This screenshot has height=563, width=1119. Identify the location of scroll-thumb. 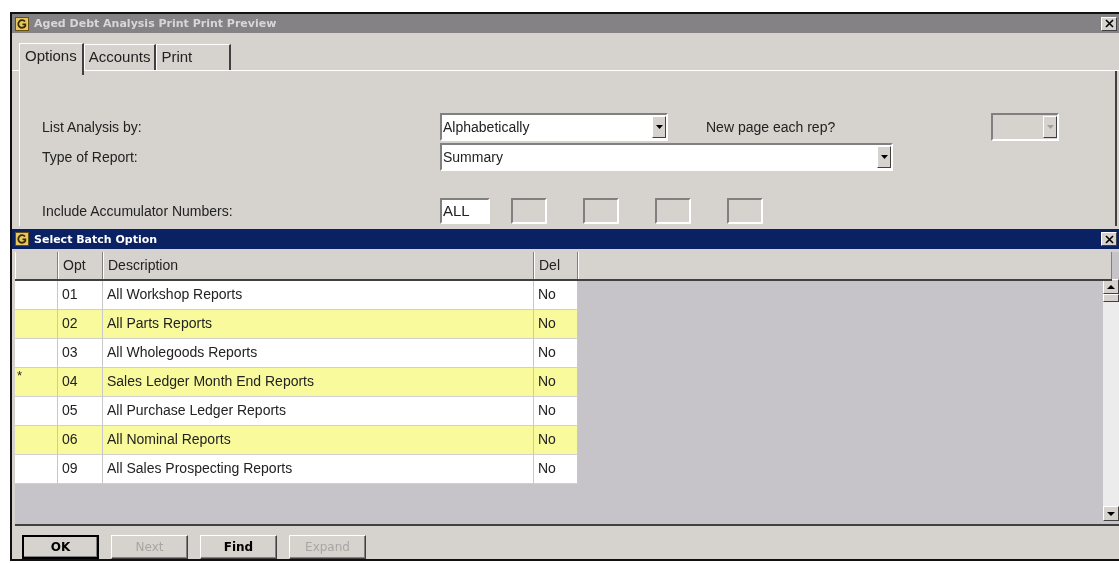
(1111, 298).